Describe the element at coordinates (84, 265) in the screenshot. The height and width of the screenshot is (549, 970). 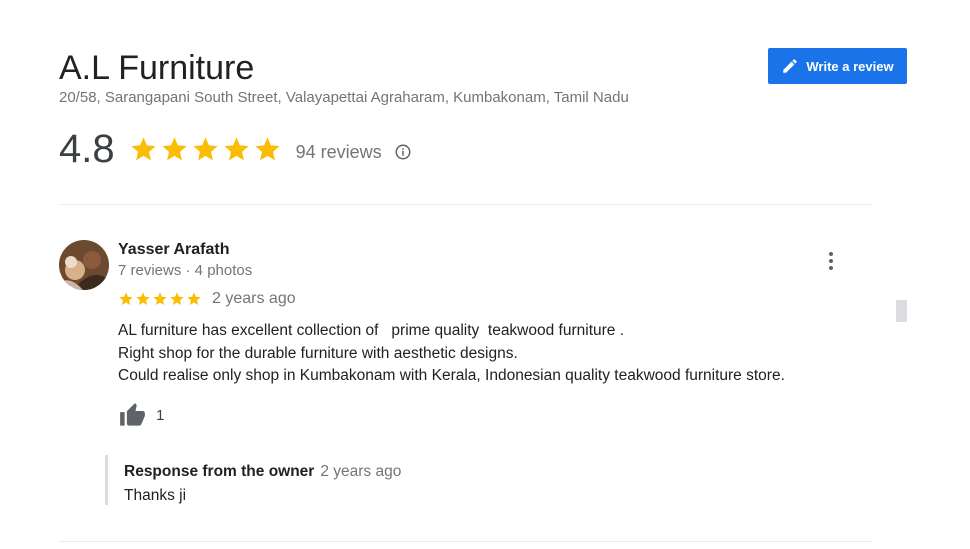
I see `avatar` at that location.